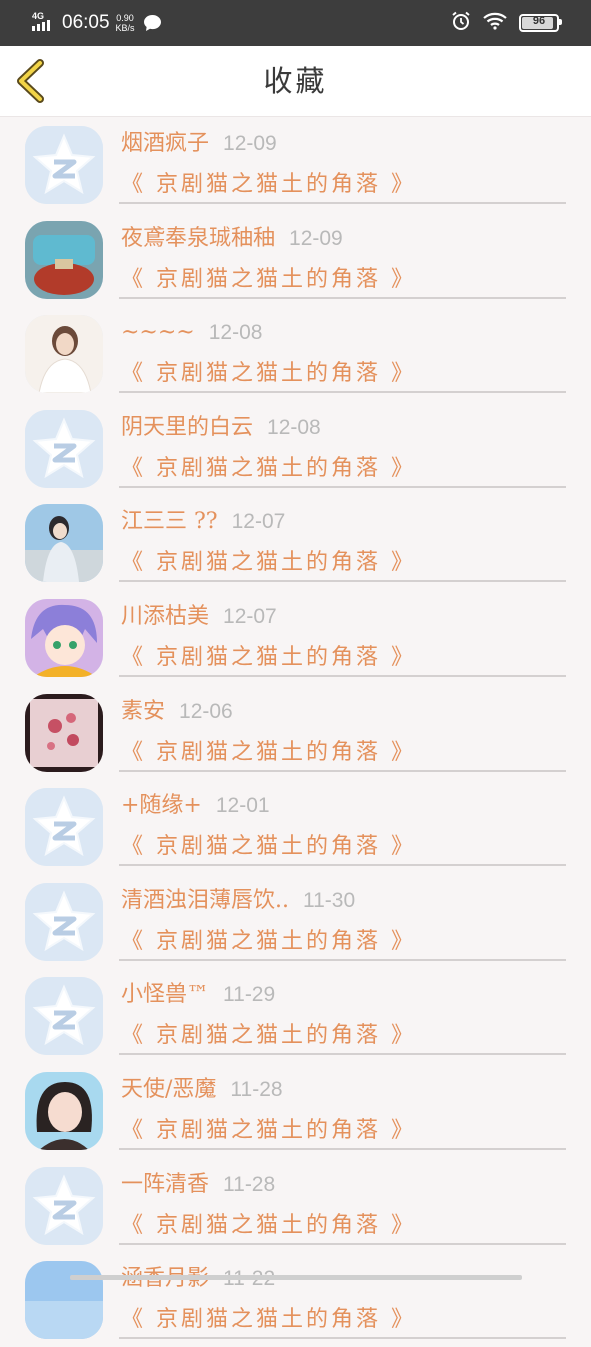  I want to click on user-name: 一阵清香, so click(165, 1184).